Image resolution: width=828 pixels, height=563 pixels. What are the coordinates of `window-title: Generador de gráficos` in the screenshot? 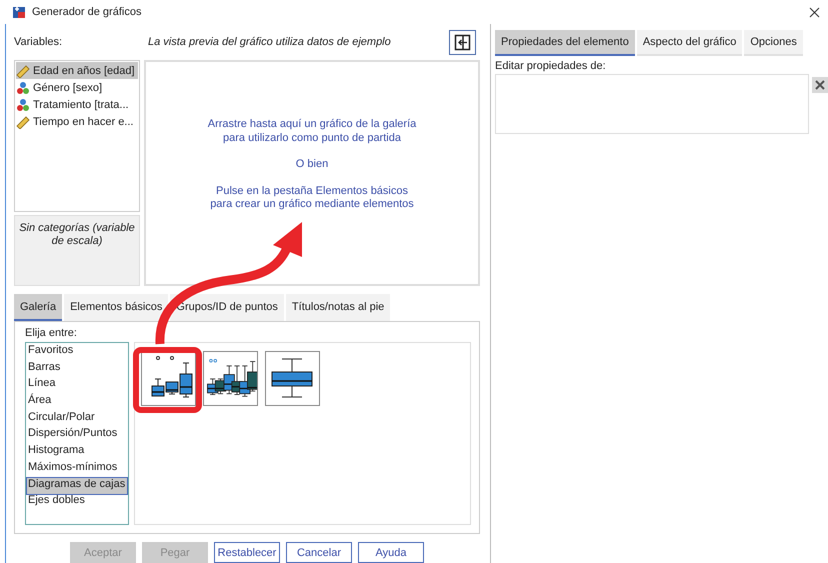 It's located at (87, 12).